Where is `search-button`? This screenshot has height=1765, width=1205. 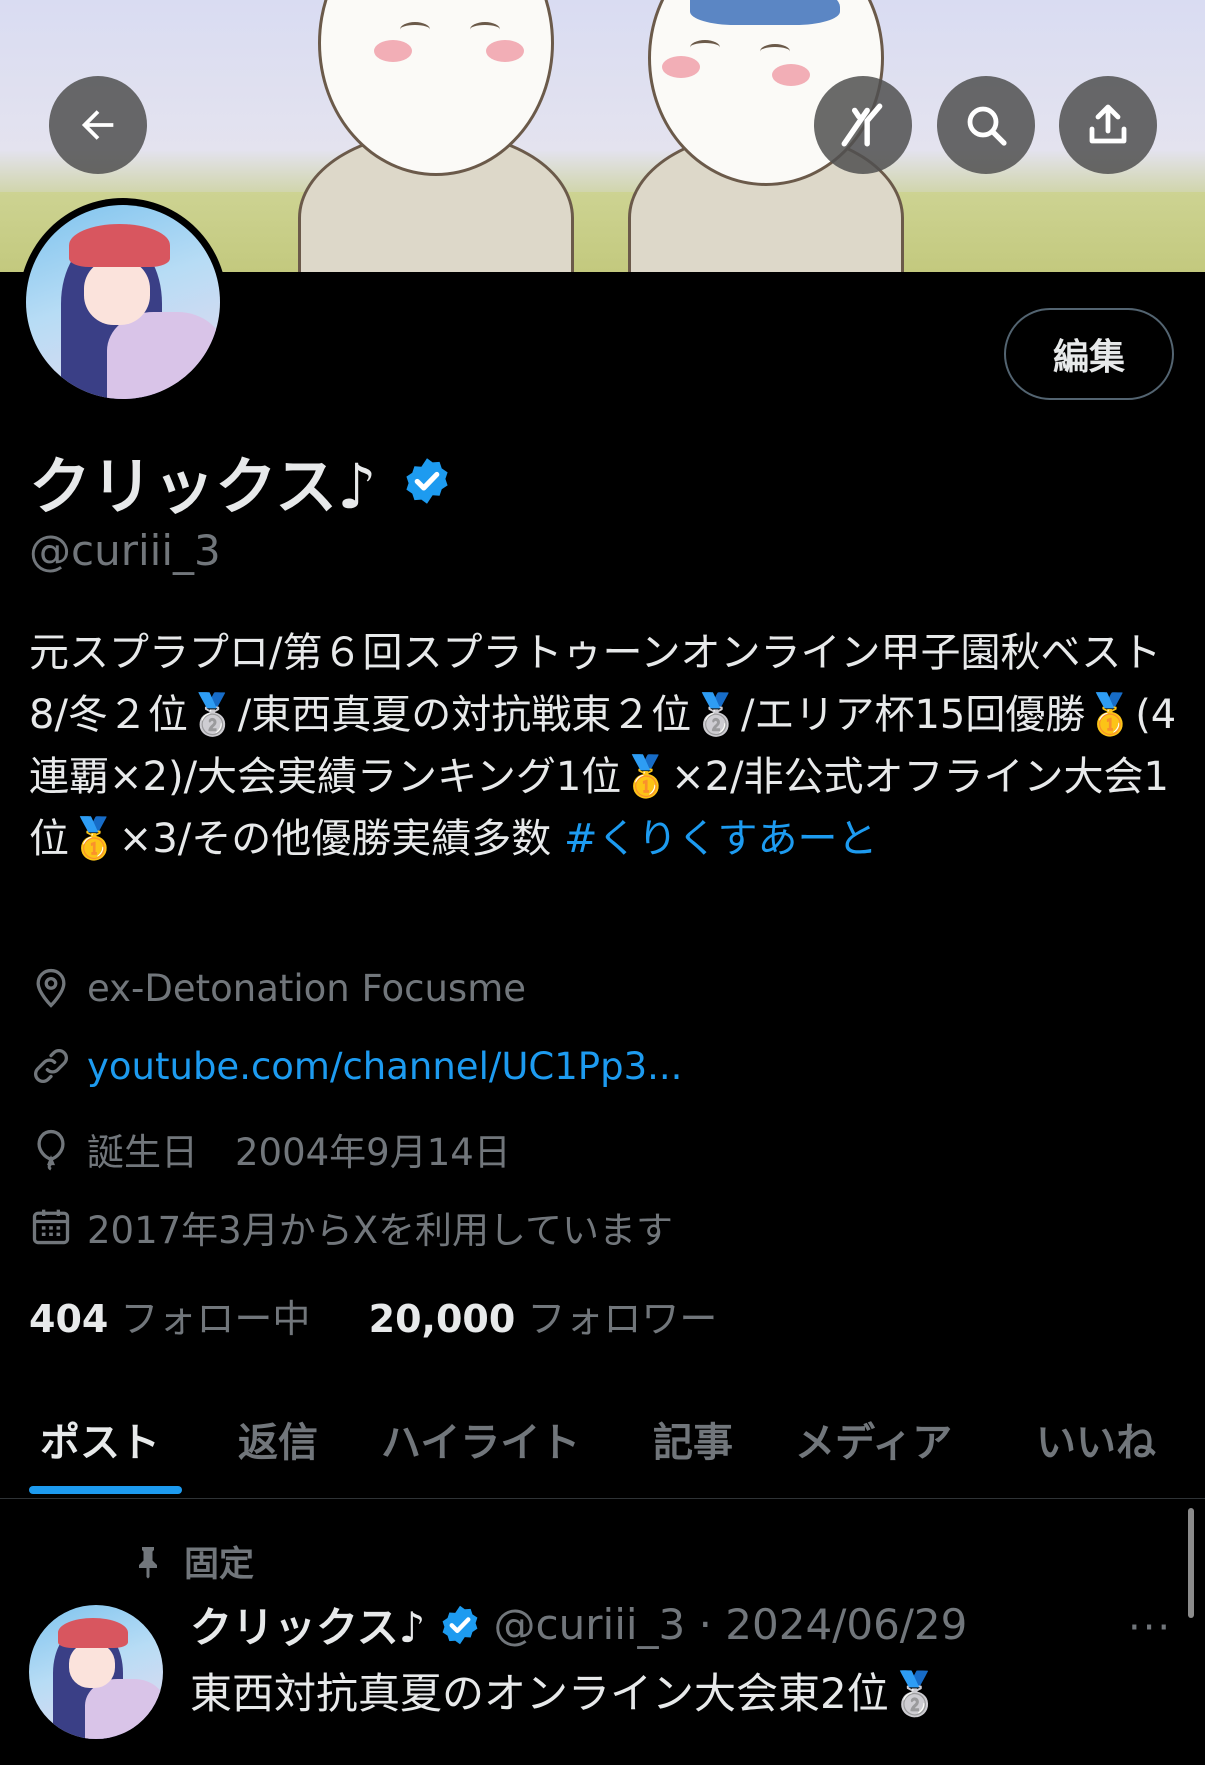 search-button is located at coordinates (986, 125).